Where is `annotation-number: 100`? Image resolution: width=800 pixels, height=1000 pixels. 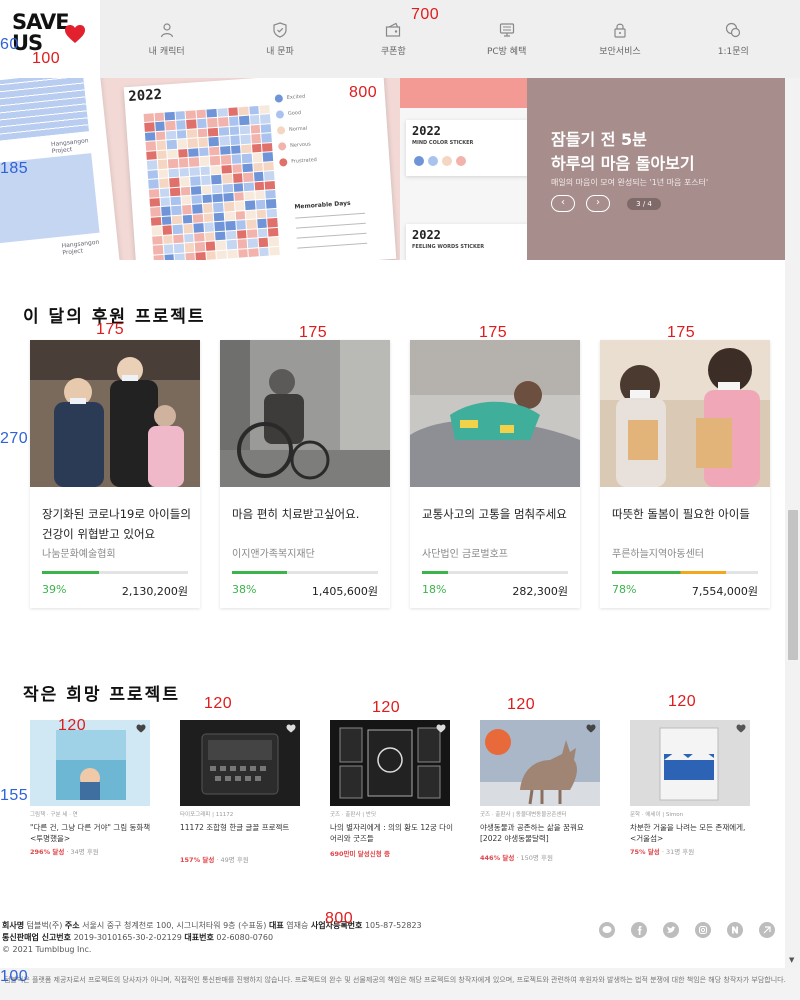
annotation-number: 100 is located at coordinates (46, 58).